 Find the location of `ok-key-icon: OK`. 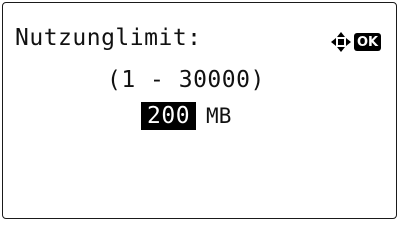

ok-key-icon: OK is located at coordinates (368, 42).